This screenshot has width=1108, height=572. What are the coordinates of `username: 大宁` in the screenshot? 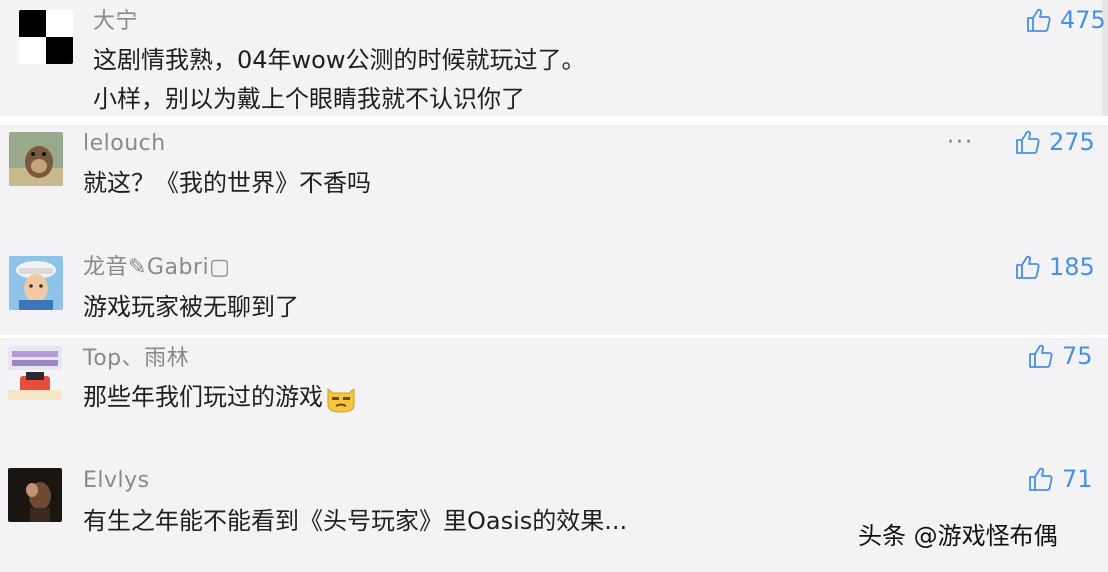 It's located at (115, 22).